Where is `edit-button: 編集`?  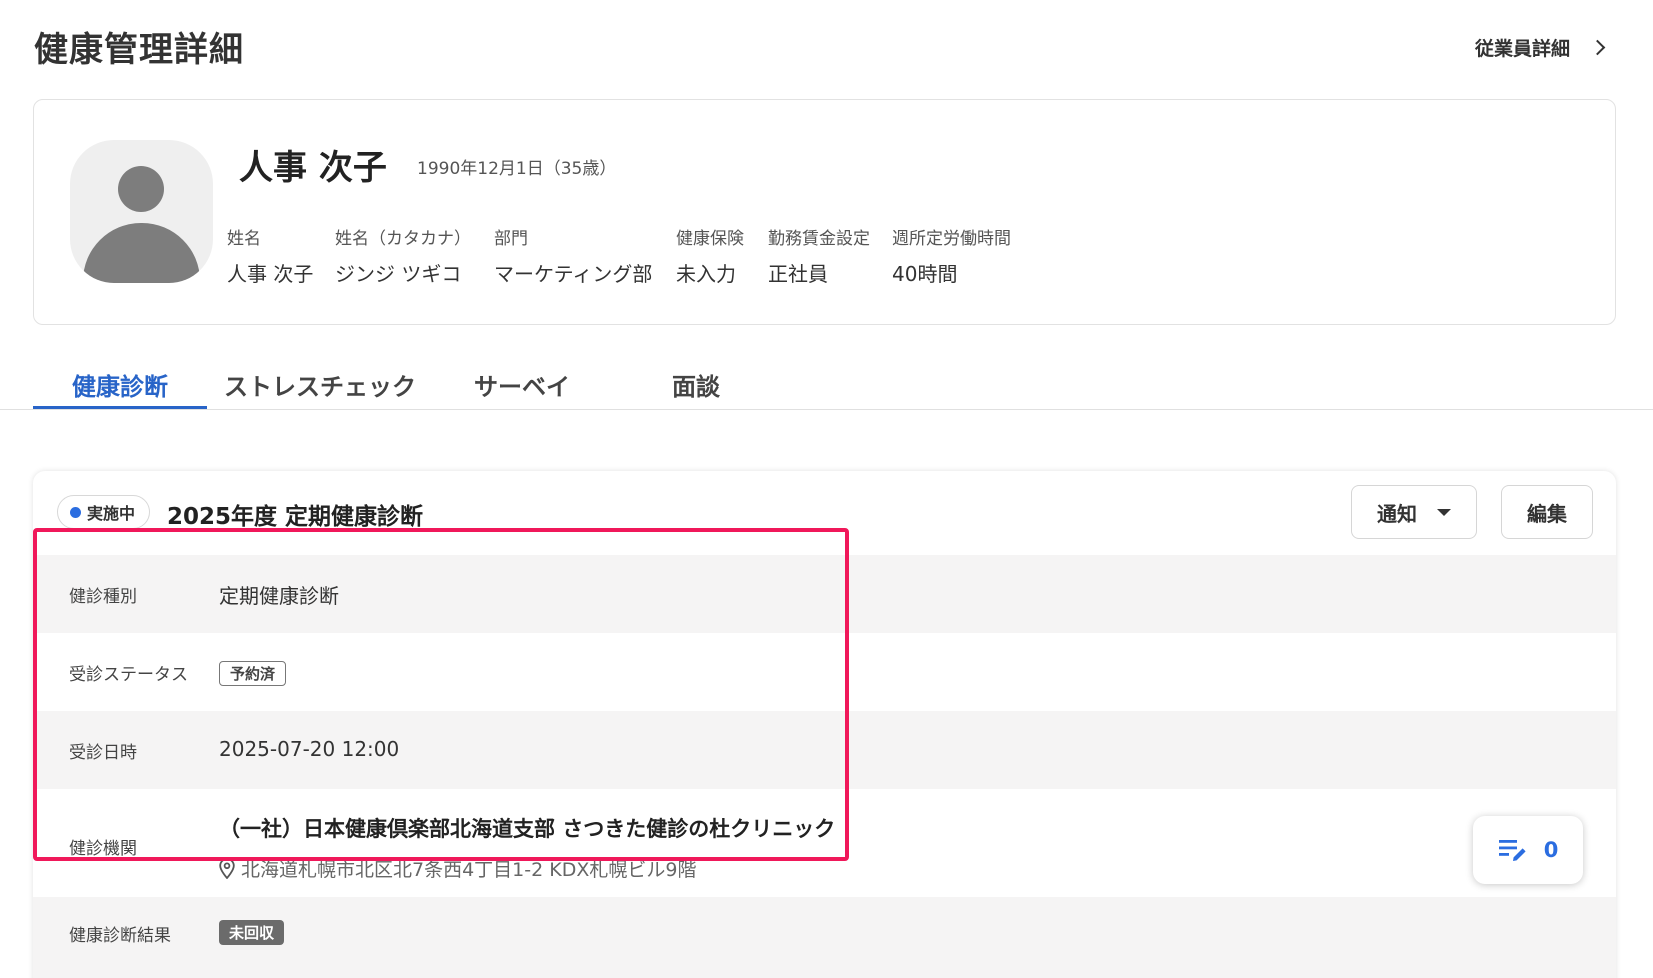
edit-button: 編集 is located at coordinates (1547, 512).